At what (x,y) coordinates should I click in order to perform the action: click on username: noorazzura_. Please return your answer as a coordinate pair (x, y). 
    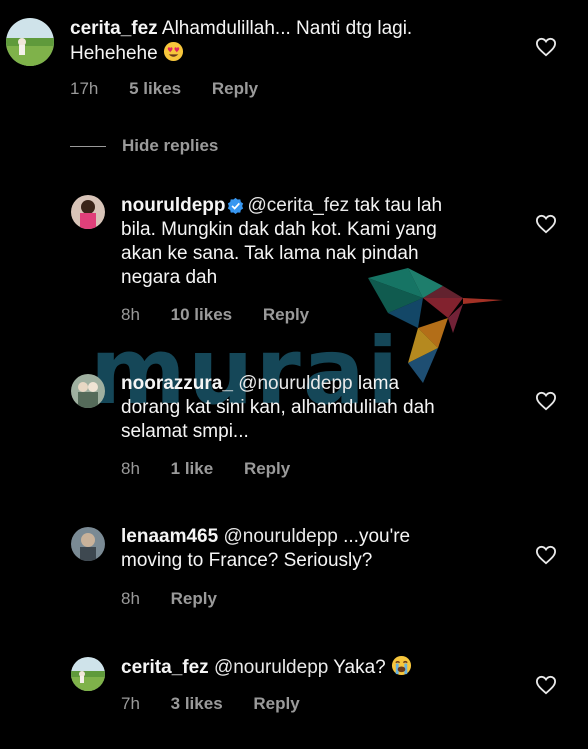
    Looking at the image, I should click on (177, 383).